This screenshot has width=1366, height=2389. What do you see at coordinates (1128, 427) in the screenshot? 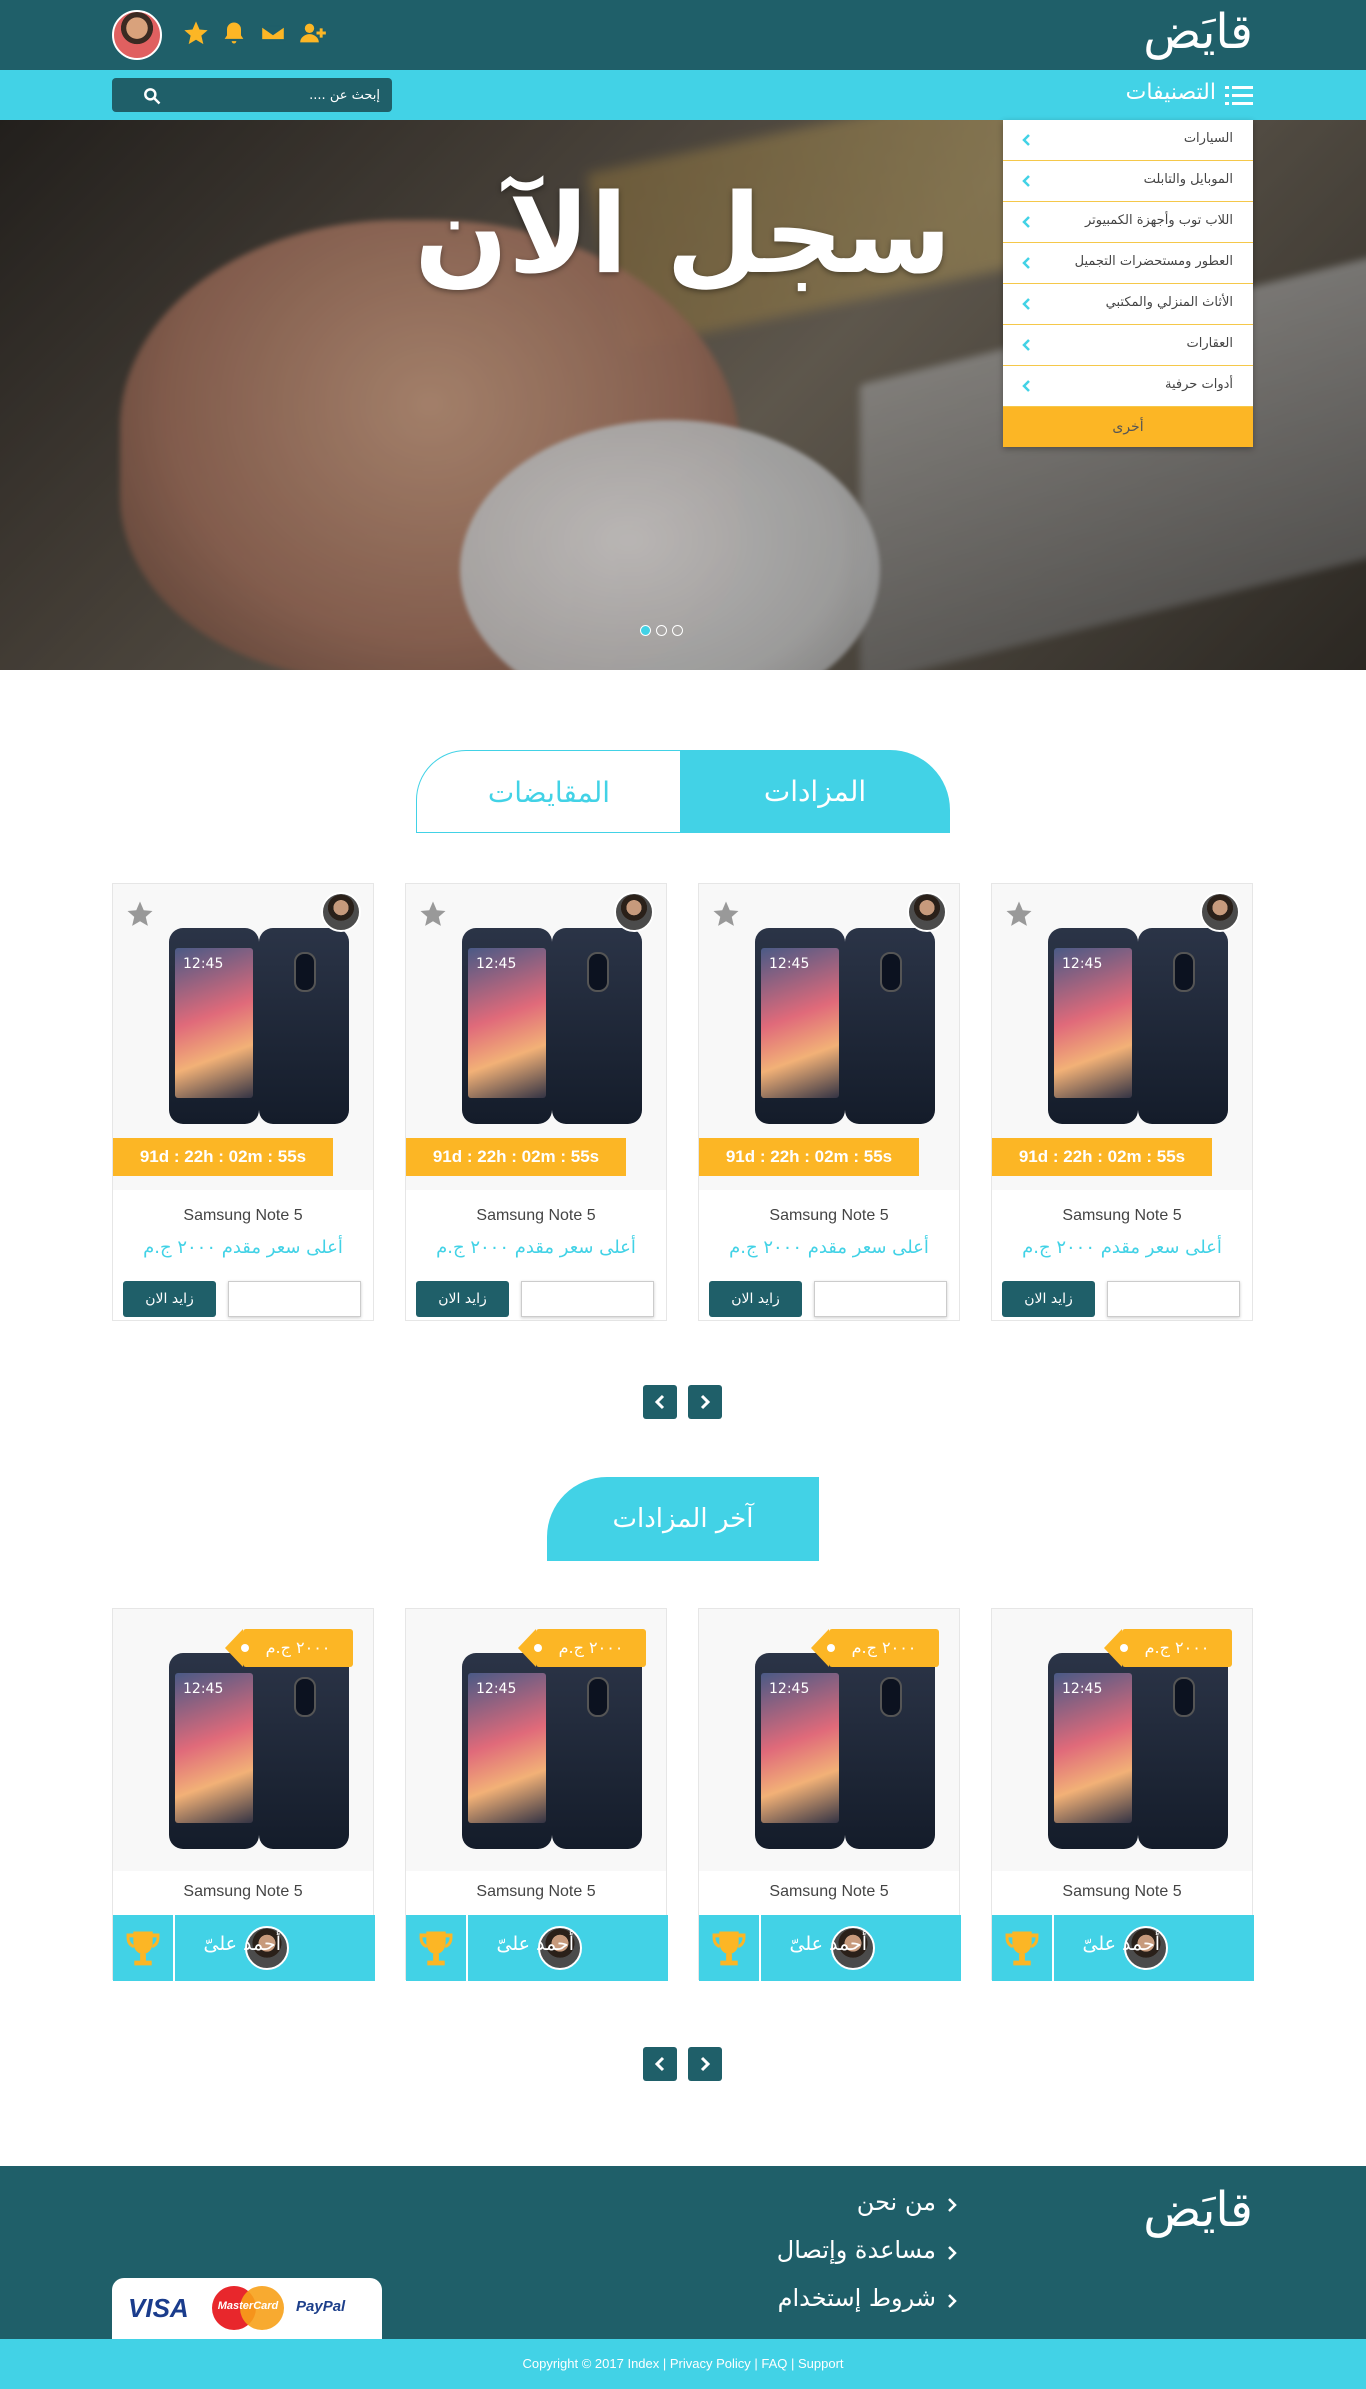
I see `dropdown-other: أخرى` at bounding box center [1128, 427].